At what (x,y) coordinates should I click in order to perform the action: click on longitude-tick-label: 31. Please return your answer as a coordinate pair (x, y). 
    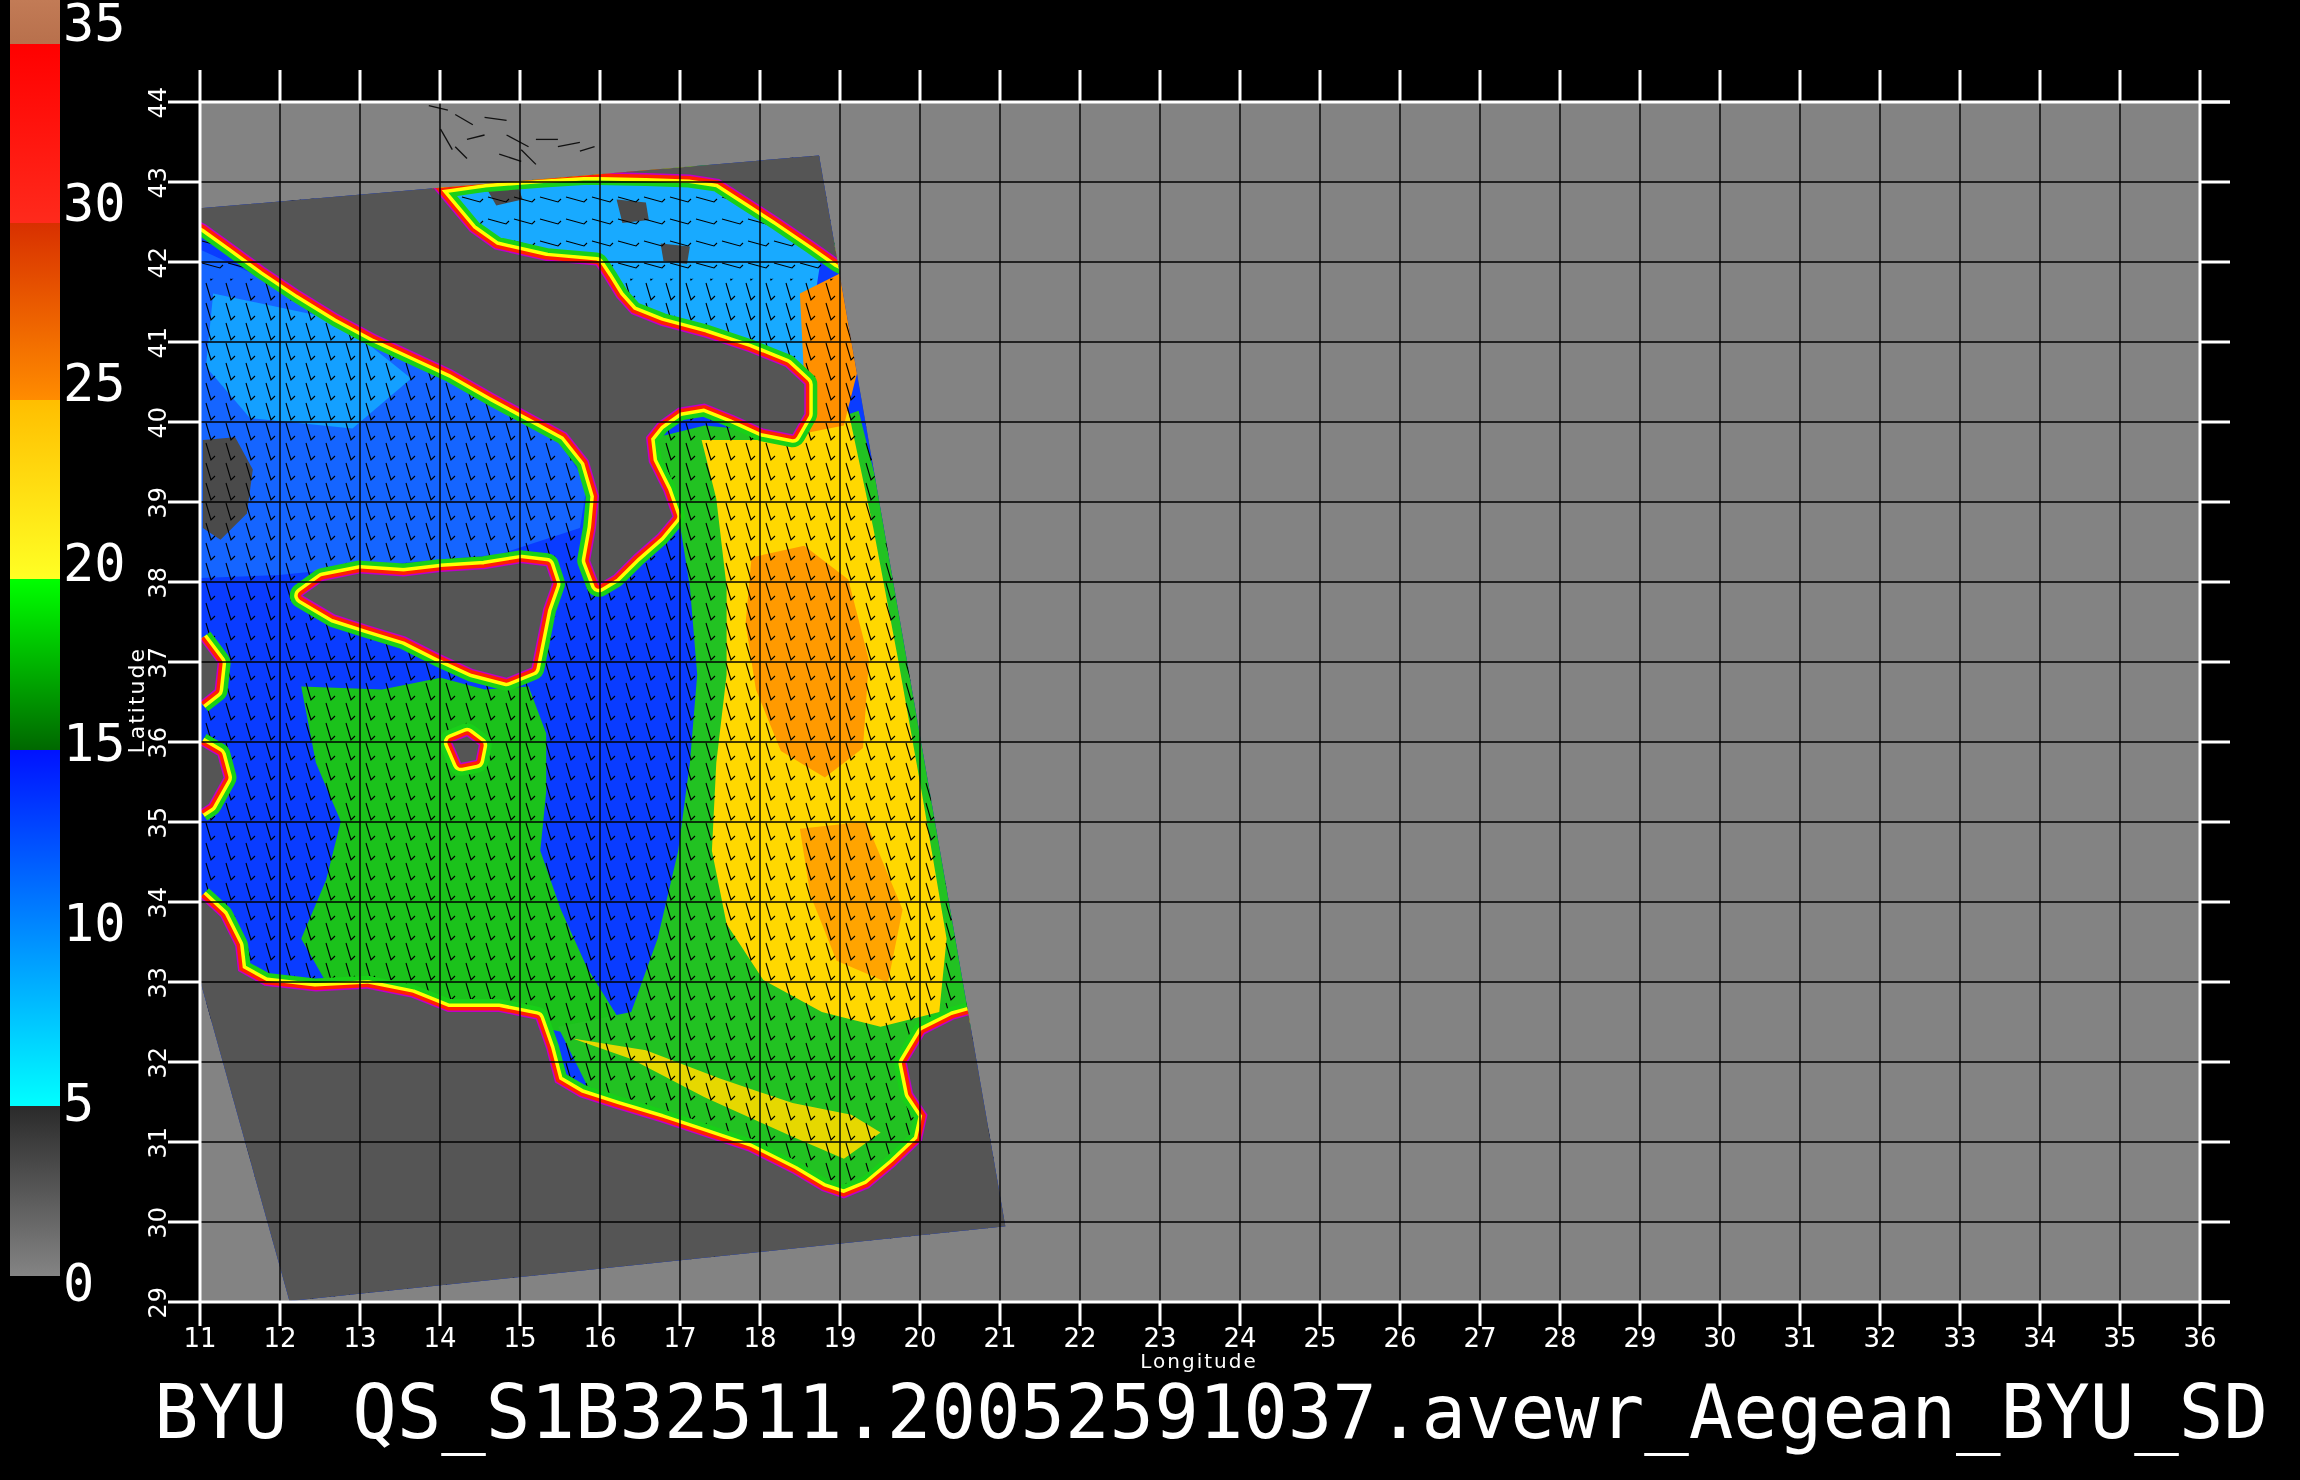
    Looking at the image, I should click on (1800, 1338).